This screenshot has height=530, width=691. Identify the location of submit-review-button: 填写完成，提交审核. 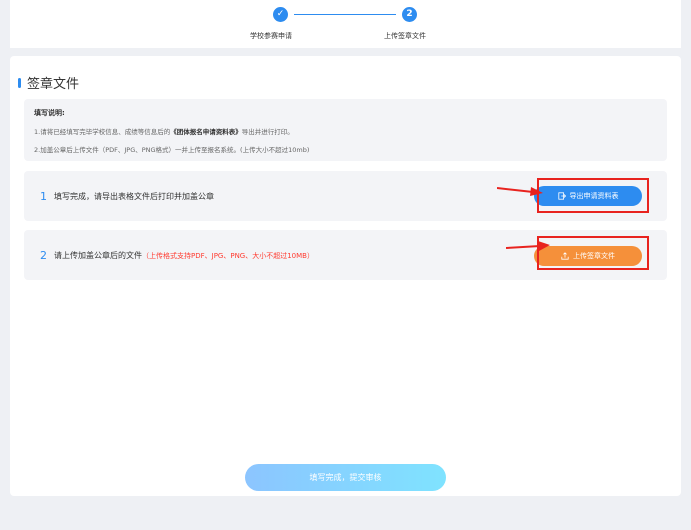
(345, 477).